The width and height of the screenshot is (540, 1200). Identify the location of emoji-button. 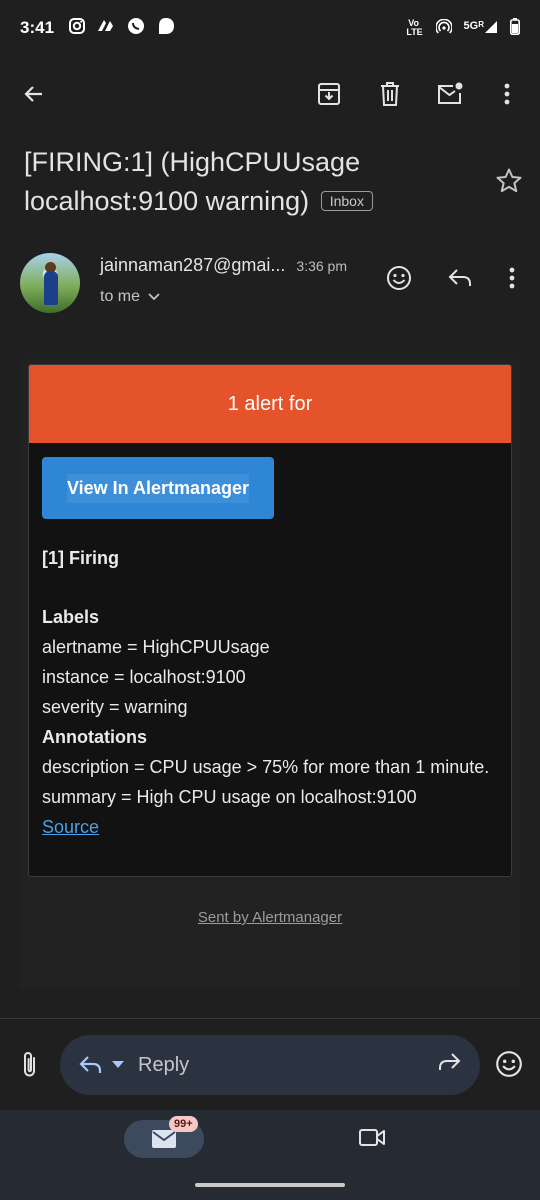
(510, 1065).